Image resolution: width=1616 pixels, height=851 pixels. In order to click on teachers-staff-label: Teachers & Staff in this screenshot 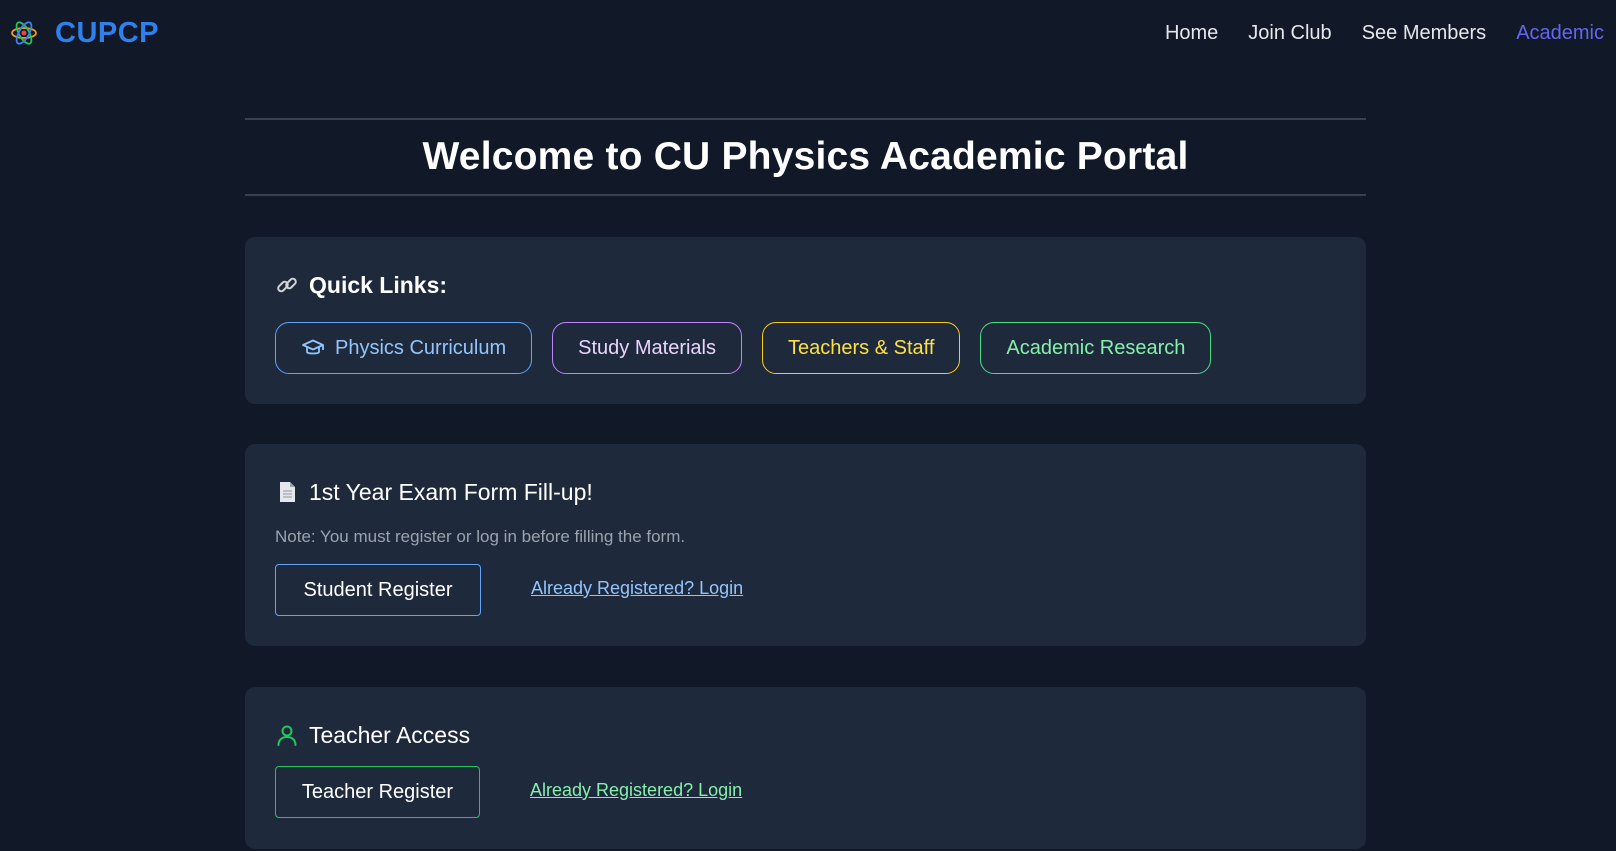, I will do `click(861, 347)`.